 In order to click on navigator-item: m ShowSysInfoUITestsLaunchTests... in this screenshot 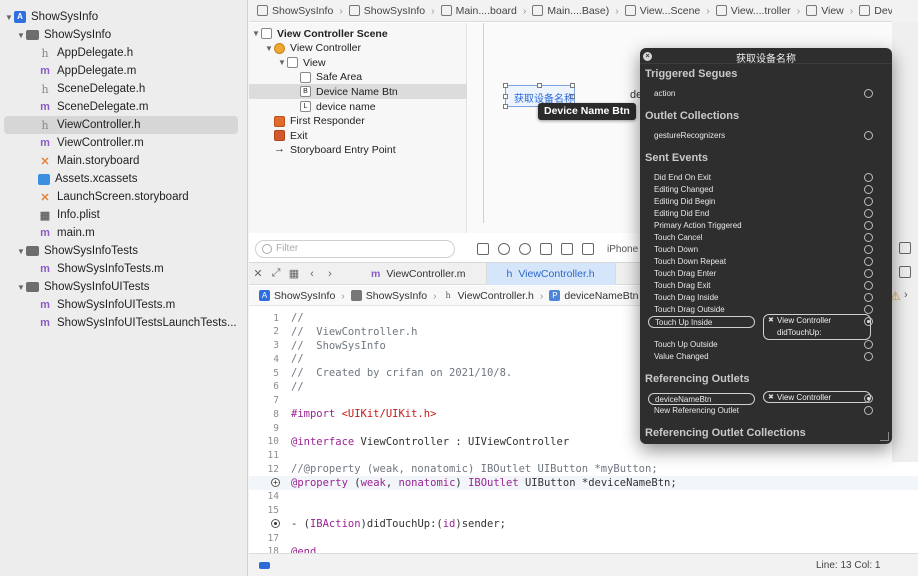, I will do `click(124, 323)`.